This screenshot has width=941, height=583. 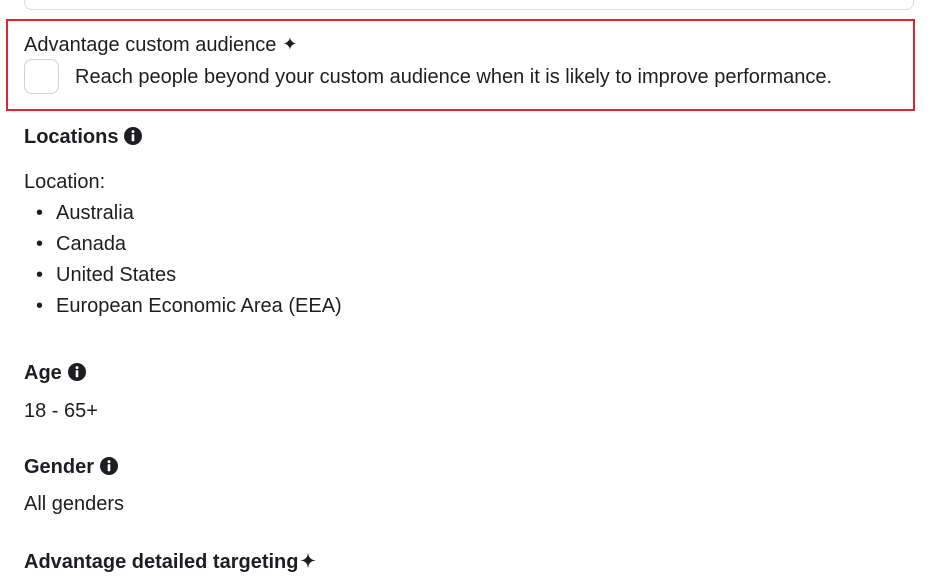 What do you see at coordinates (83, 137) in the screenshot?
I see `locations-heading: Locations` at bounding box center [83, 137].